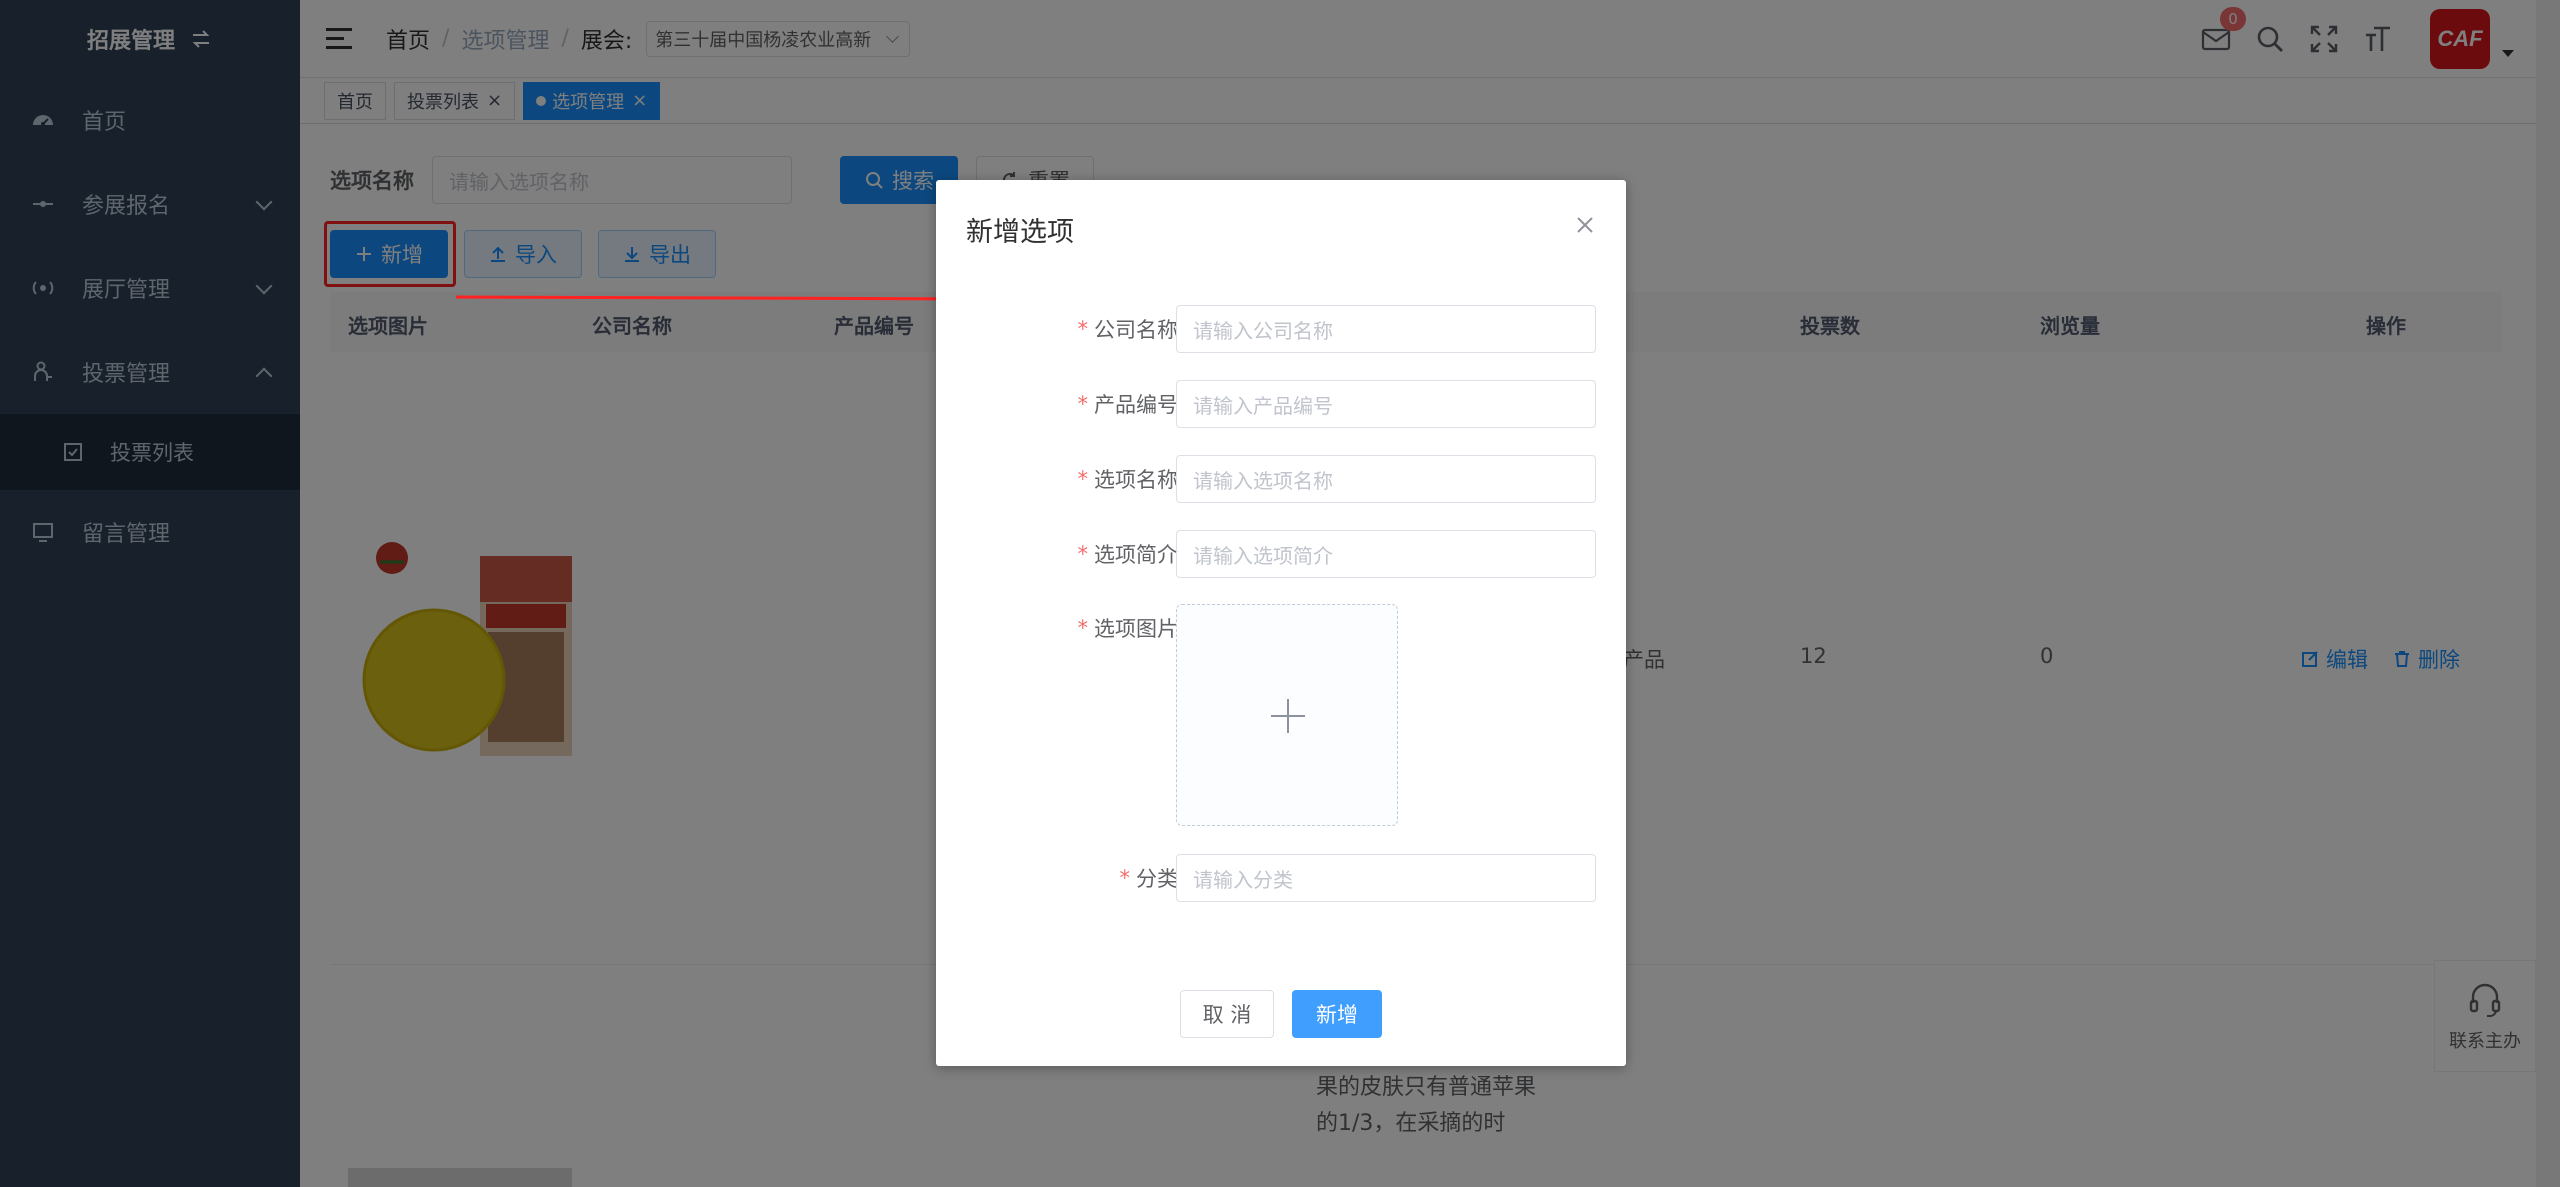 The image size is (2560, 1187). Describe the element at coordinates (1337, 1014) in the screenshot. I see `confirm-add-button: 新增` at that location.